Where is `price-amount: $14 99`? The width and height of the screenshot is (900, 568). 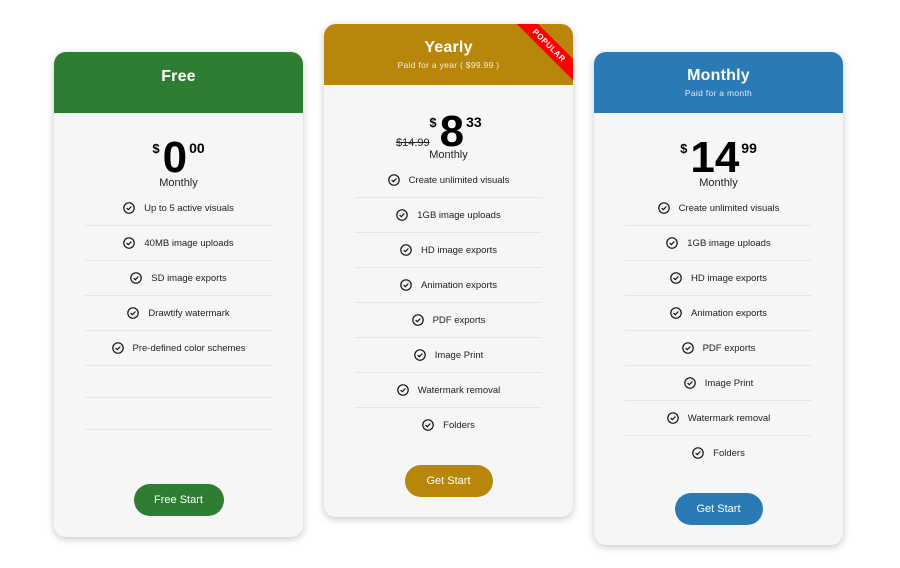
price-amount: $14 99 is located at coordinates (718, 158).